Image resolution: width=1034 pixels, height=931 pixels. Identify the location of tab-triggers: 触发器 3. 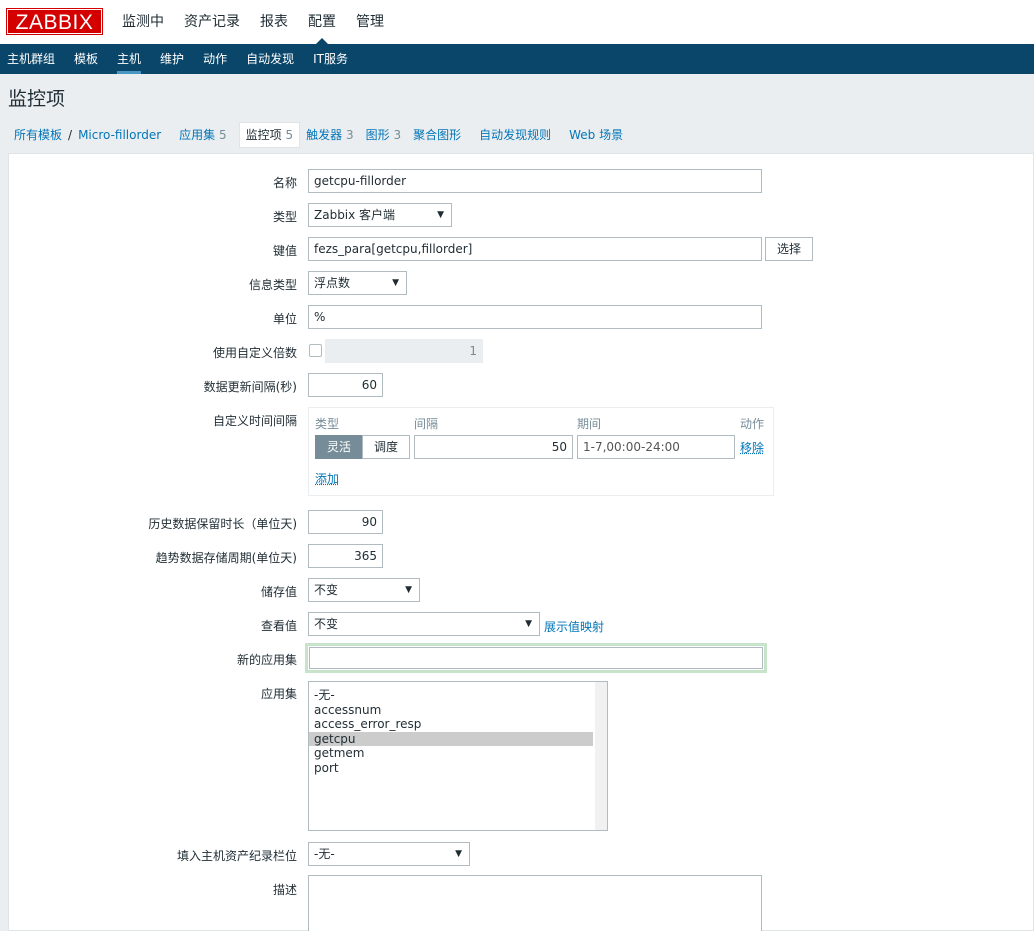
(329, 135).